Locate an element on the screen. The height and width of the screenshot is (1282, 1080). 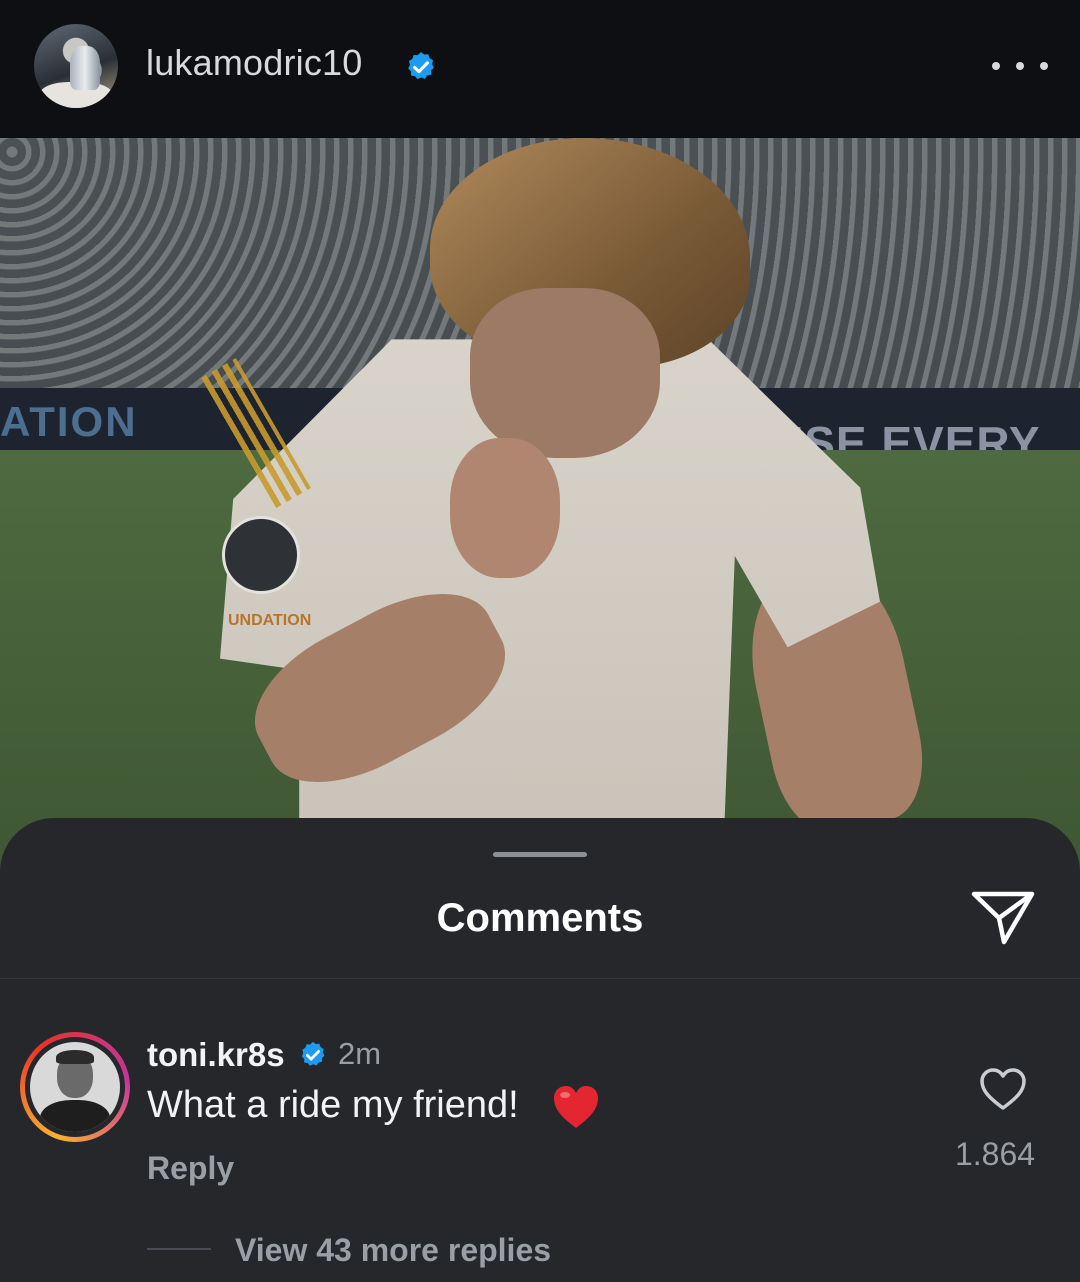
author-avatar is located at coordinates (76, 66).